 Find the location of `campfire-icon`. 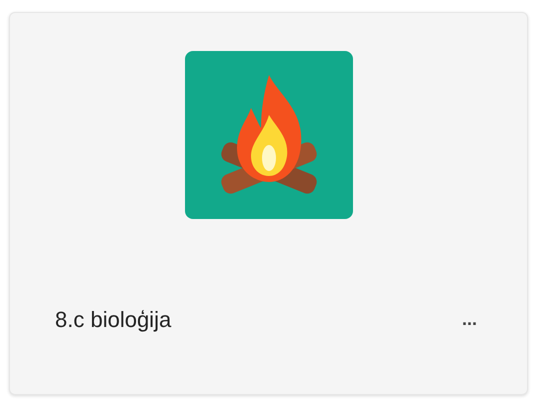

campfire-icon is located at coordinates (268, 135).